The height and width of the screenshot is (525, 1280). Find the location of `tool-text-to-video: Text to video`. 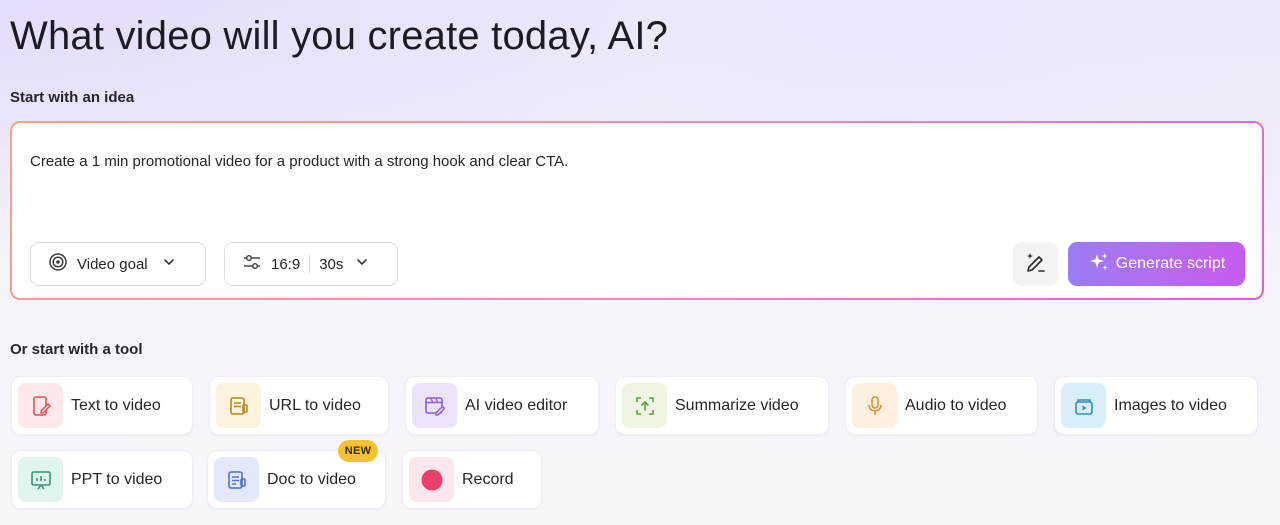

tool-text-to-video: Text to video is located at coordinates (102, 405).